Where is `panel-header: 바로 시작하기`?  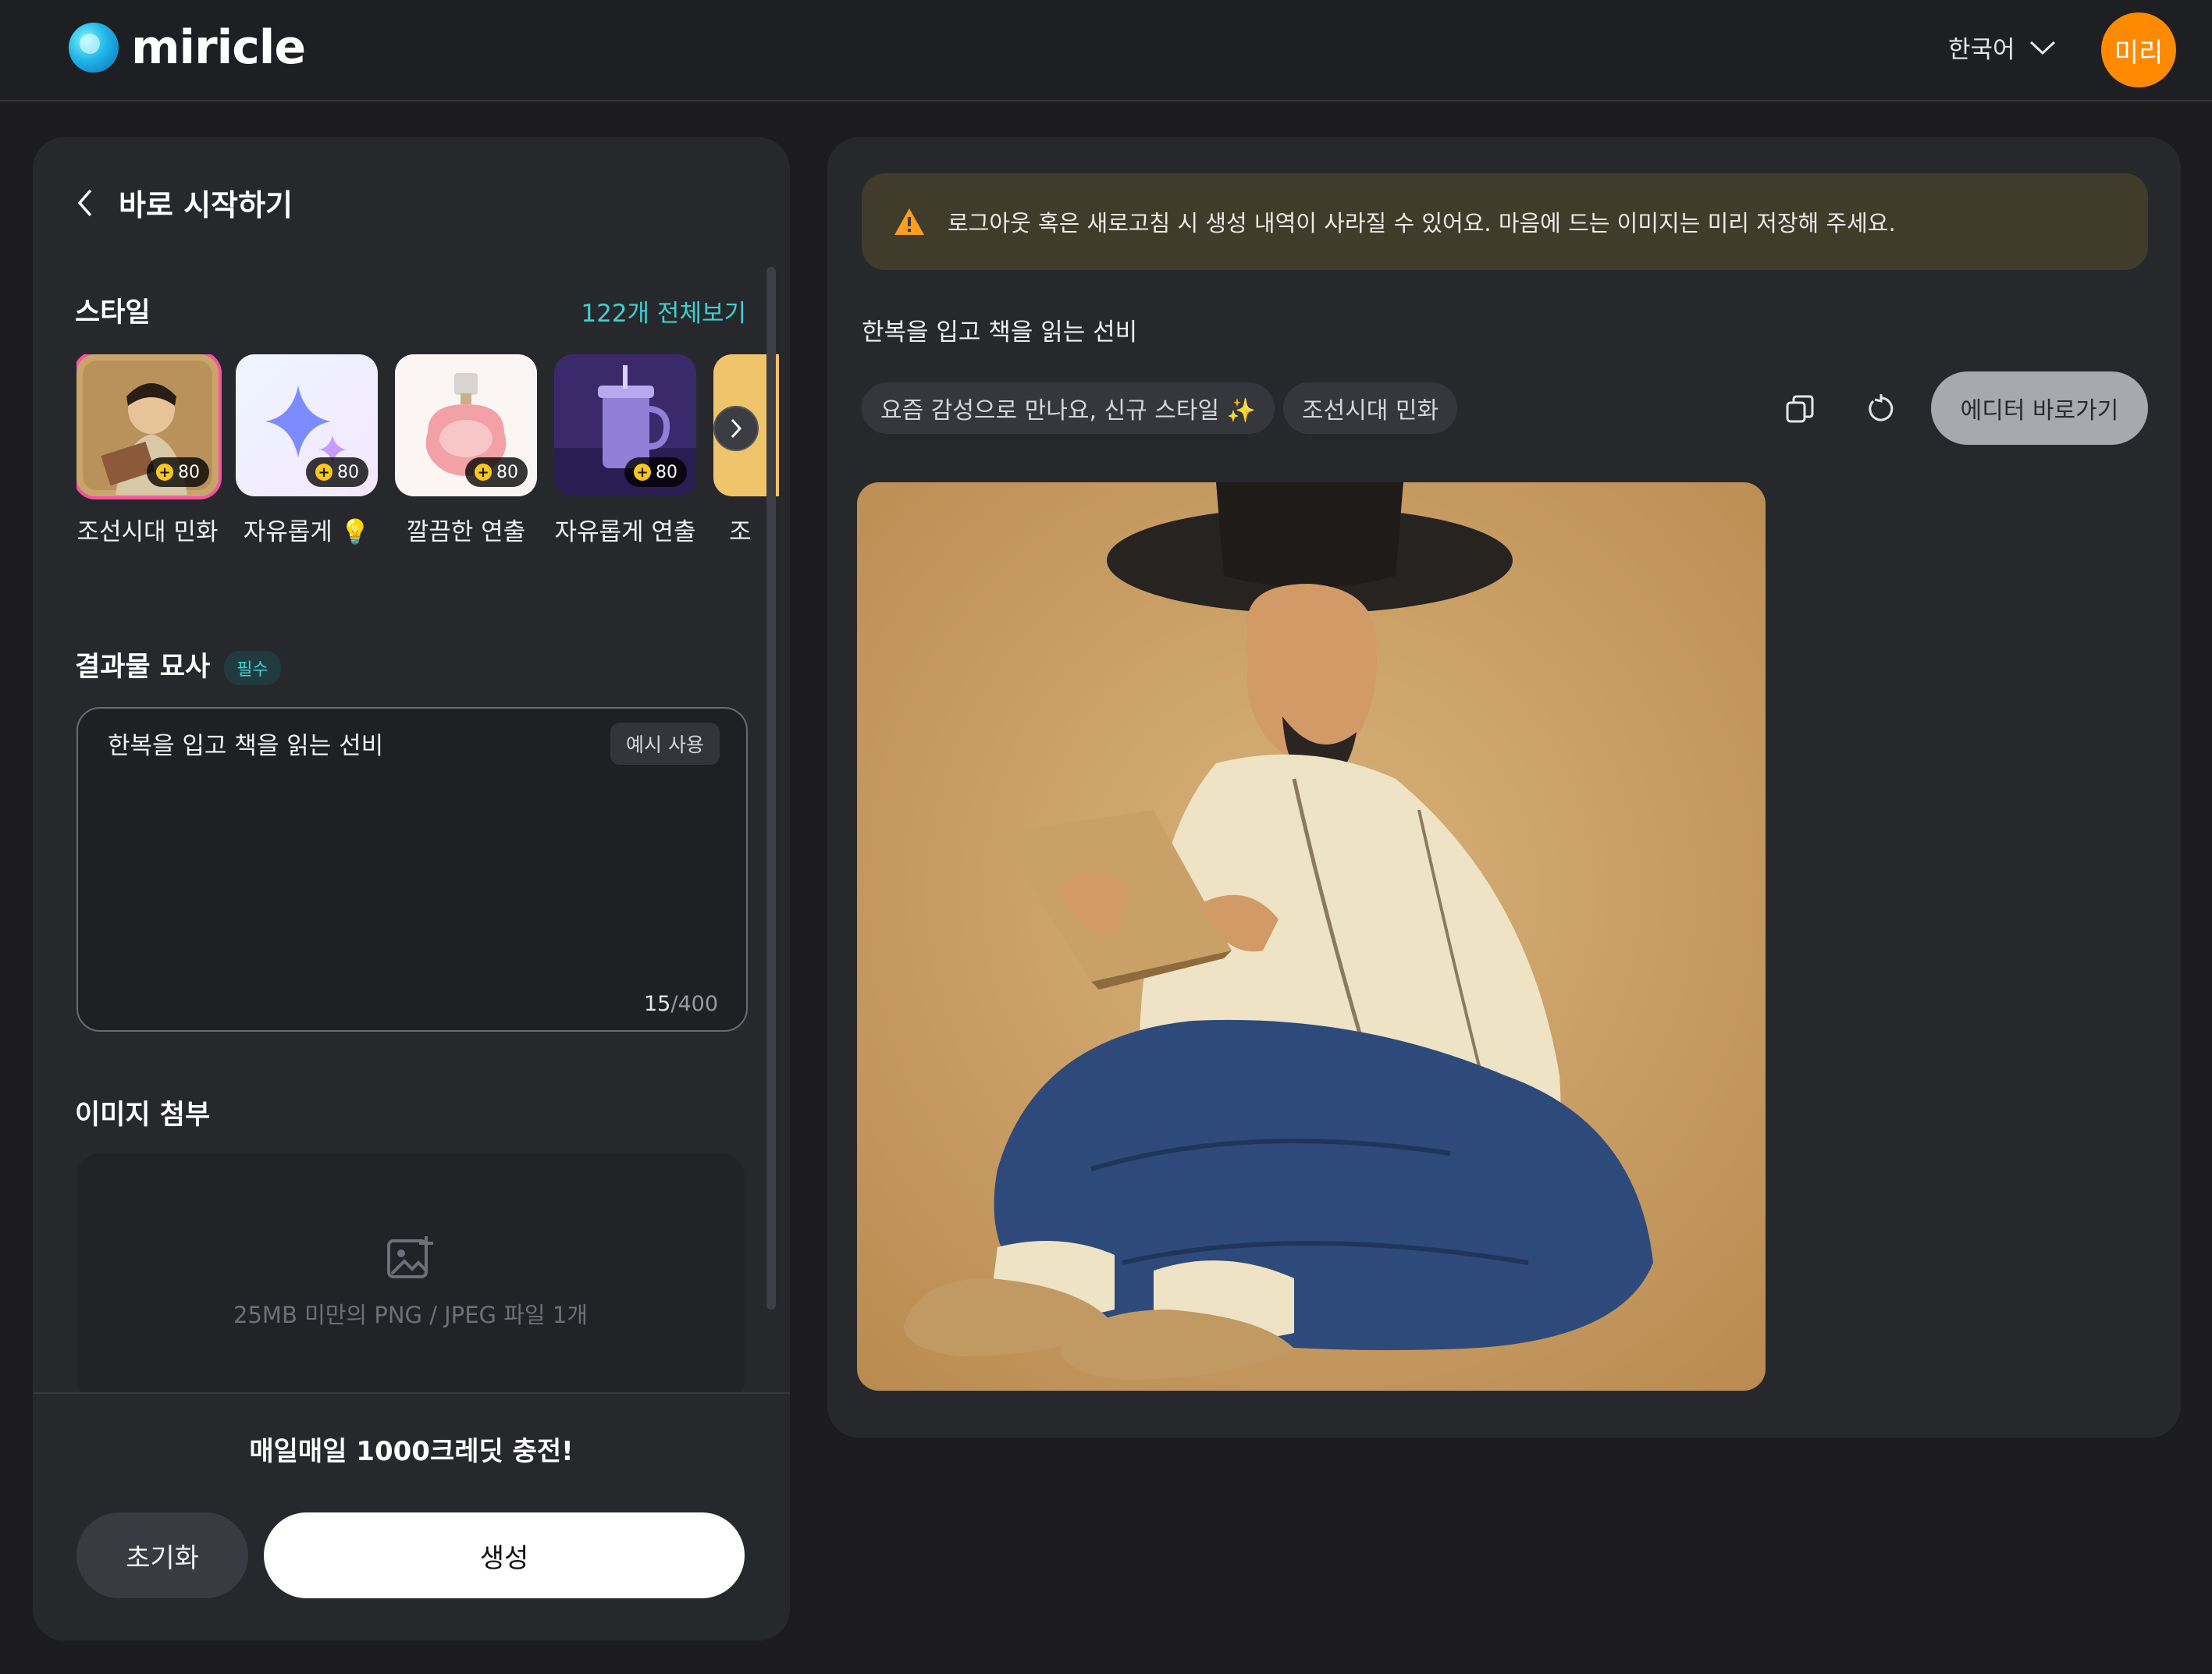 panel-header: 바로 시작하기 is located at coordinates (184, 202).